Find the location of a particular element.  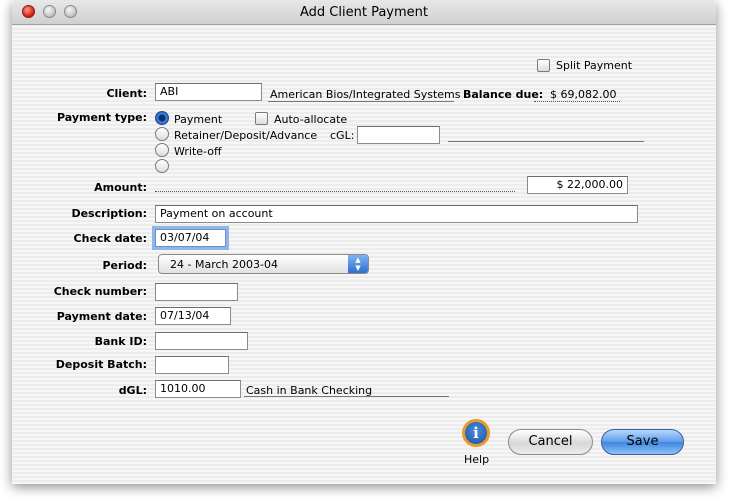

balance-due-label: Balance due: is located at coordinates (503, 94).